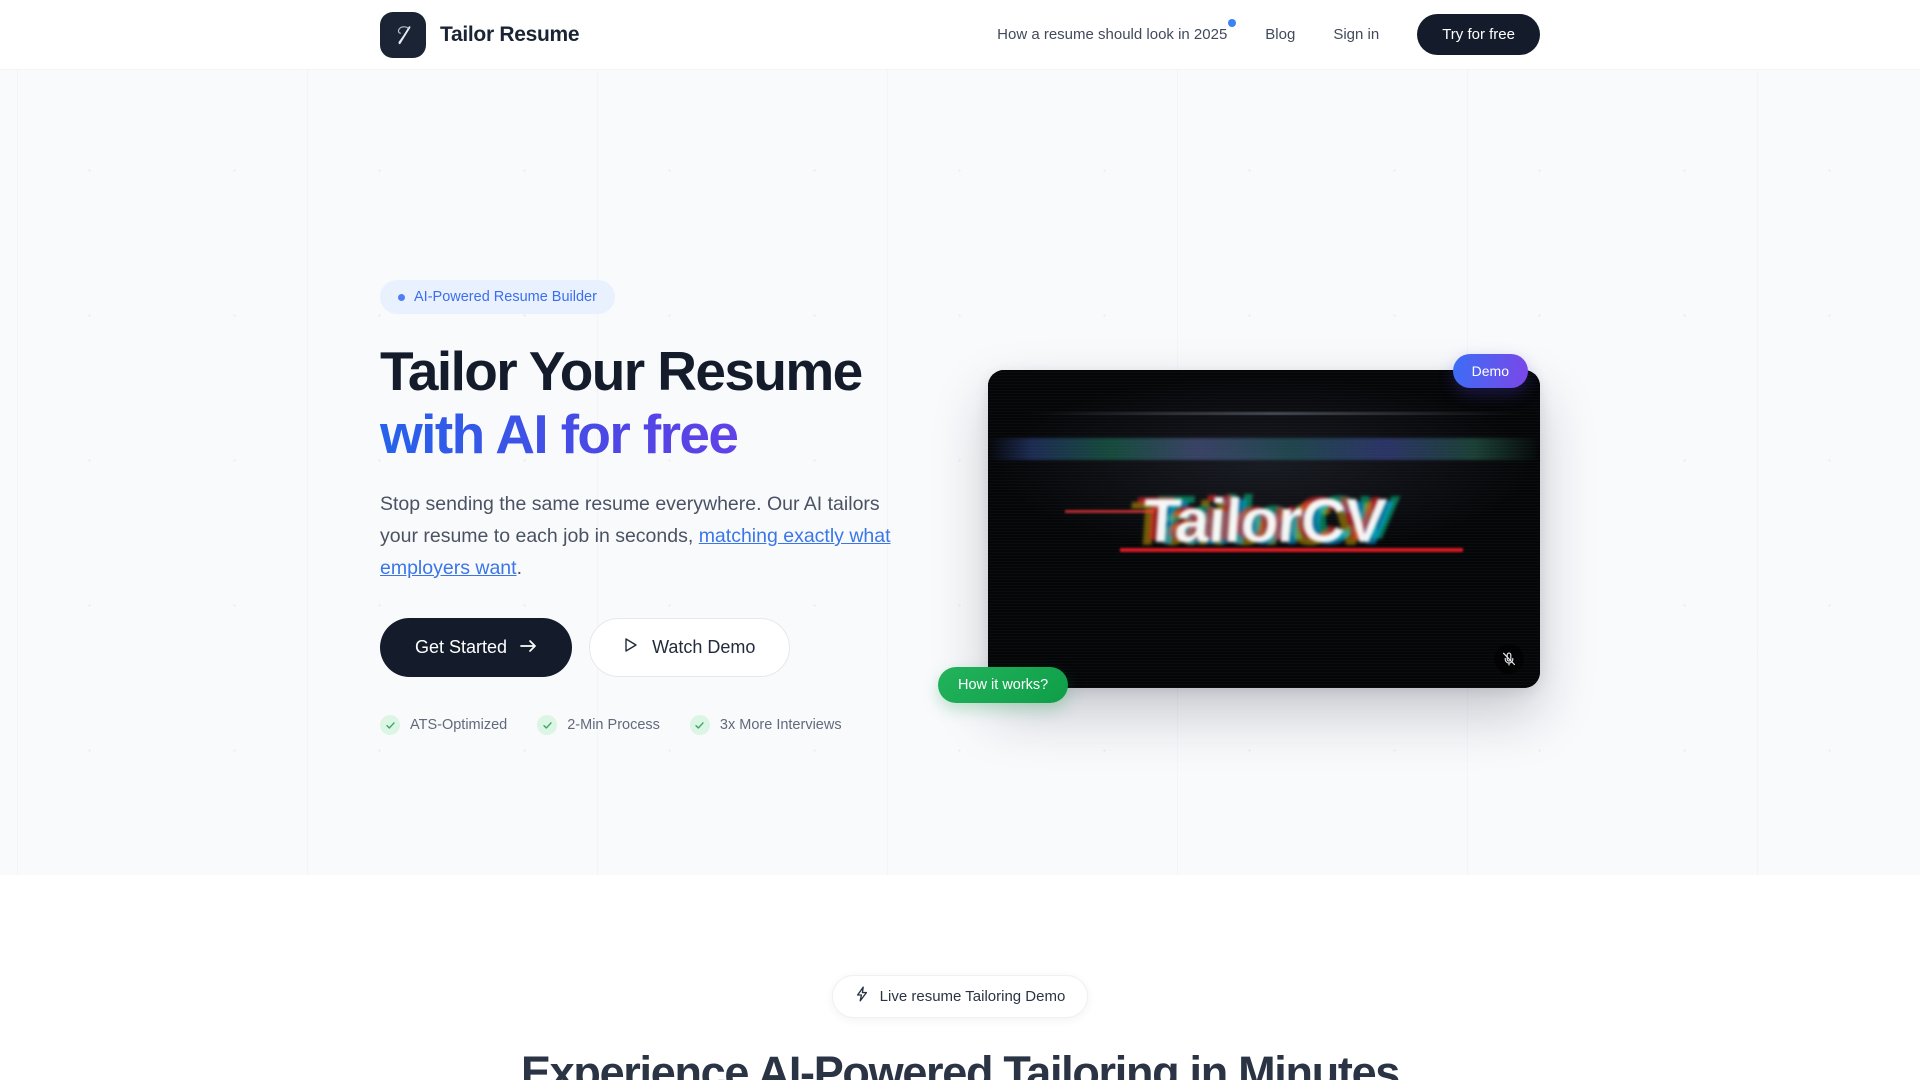 This screenshot has height=1080, width=1920. I want to click on nav-link-sign-in: Sign in, so click(1356, 34).